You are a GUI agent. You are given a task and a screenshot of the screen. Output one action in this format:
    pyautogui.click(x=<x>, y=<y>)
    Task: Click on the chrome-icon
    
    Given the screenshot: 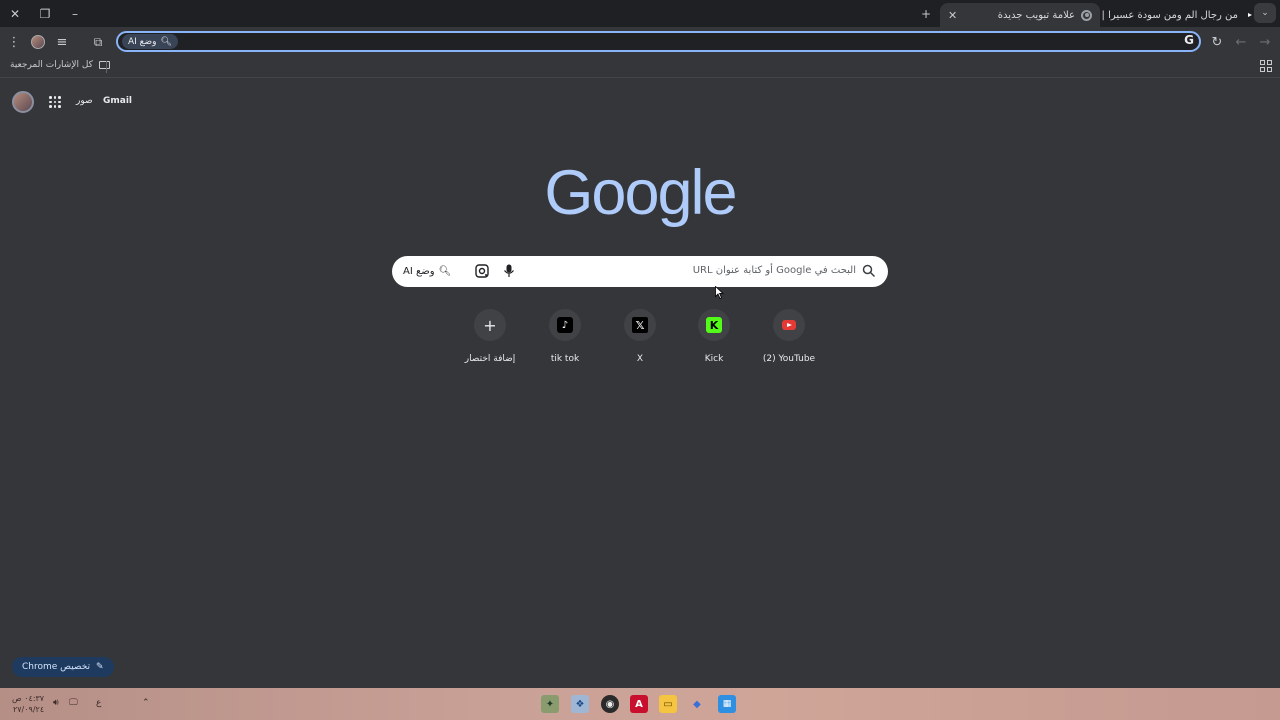 What is the action you would take?
    pyautogui.click(x=1086, y=15)
    